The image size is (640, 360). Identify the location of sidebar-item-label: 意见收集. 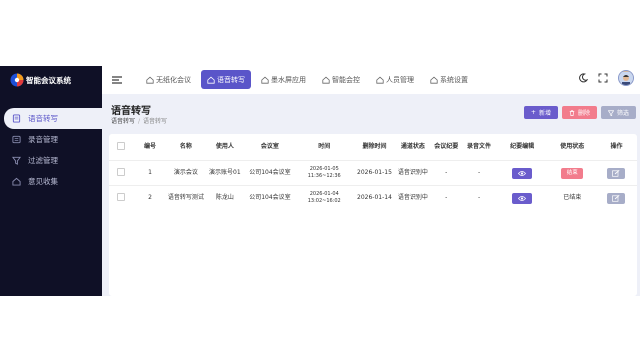
(43, 181).